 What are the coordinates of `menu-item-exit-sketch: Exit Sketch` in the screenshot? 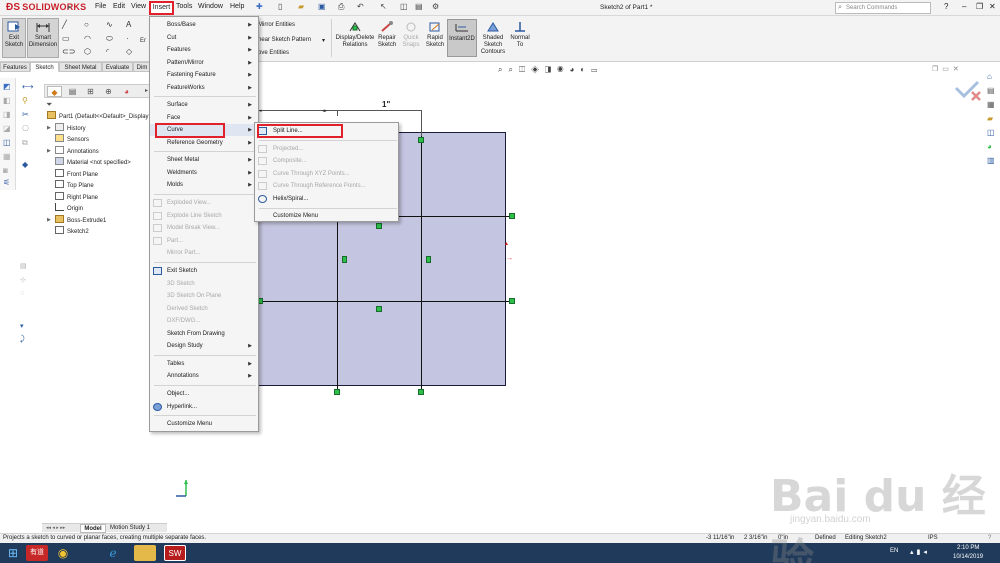 It's located at (204, 271).